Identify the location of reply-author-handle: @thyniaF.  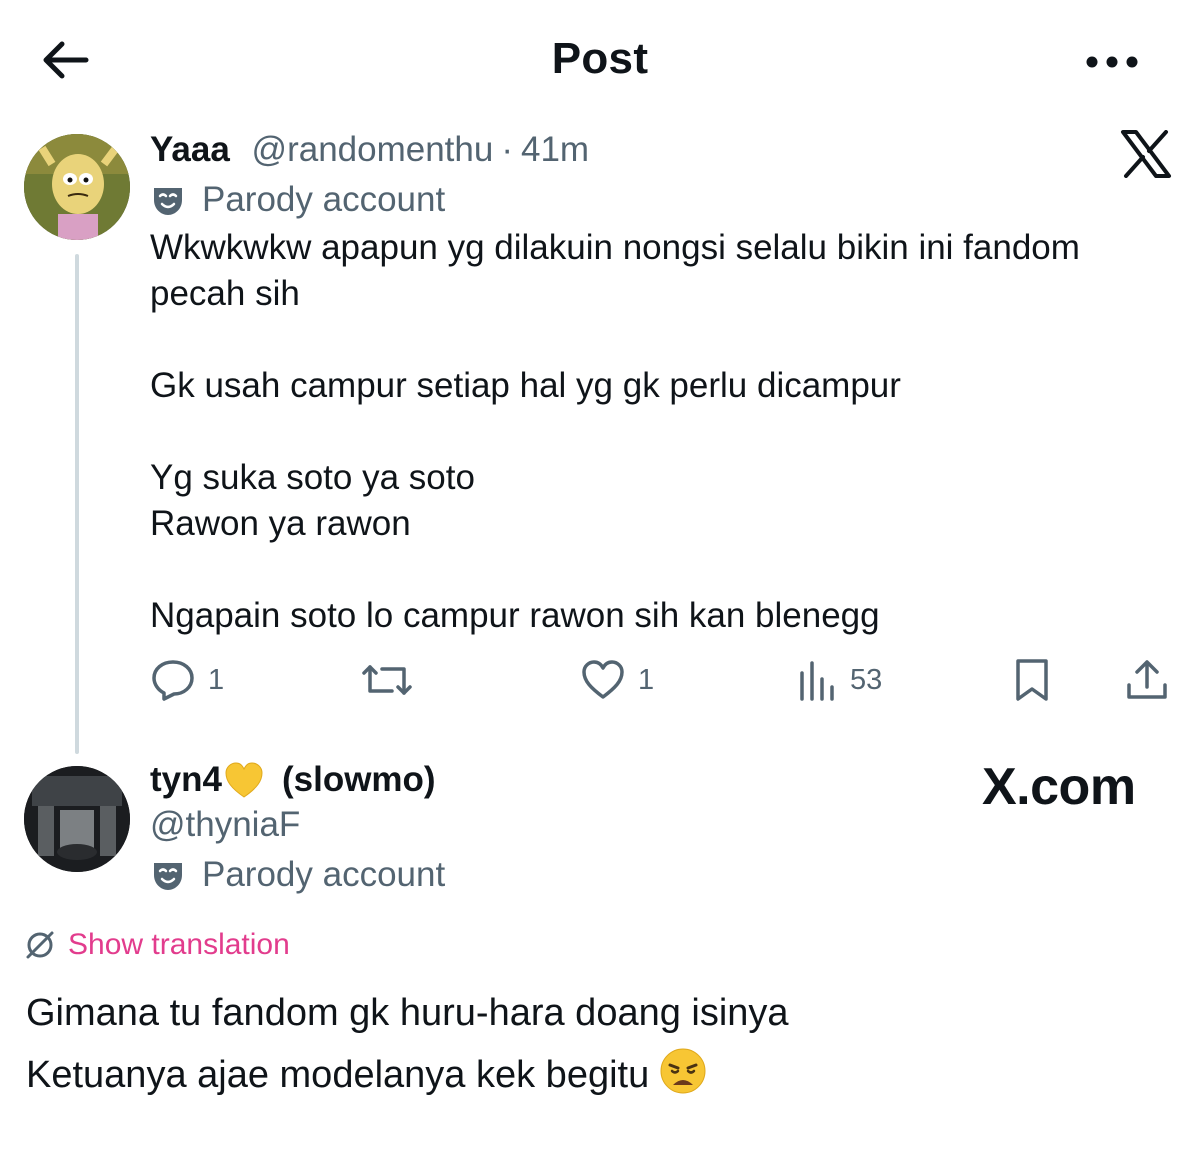
(225, 825).